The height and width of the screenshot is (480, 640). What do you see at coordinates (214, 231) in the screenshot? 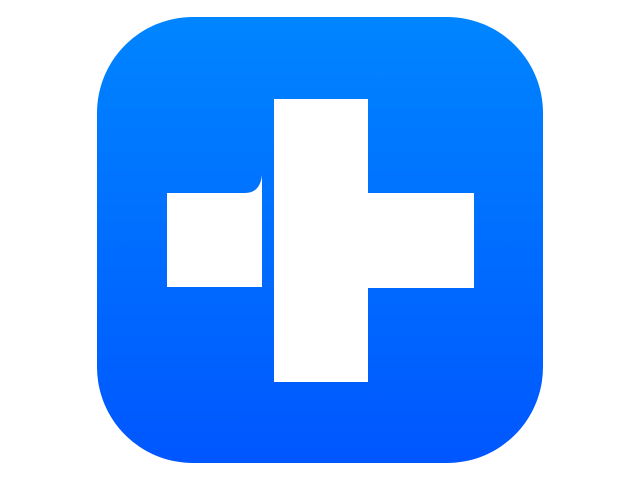
I see `cross-left-arm` at bounding box center [214, 231].